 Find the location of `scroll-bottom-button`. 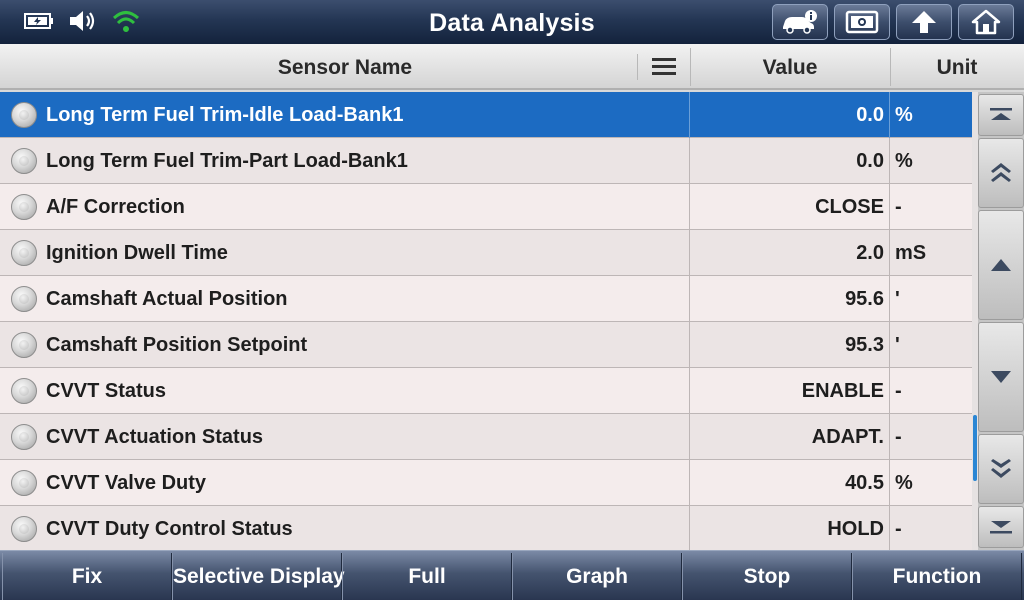

scroll-bottom-button is located at coordinates (1001, 527).